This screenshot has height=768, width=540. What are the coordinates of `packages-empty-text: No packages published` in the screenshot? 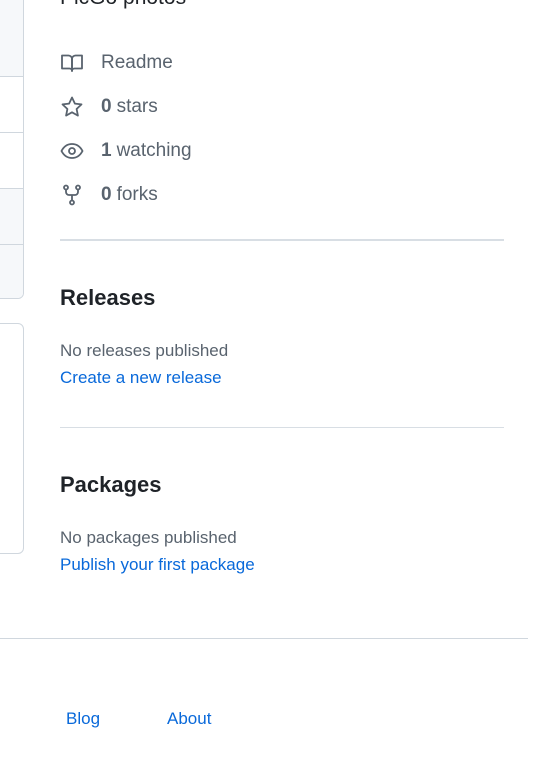 It's located at (148, 537).